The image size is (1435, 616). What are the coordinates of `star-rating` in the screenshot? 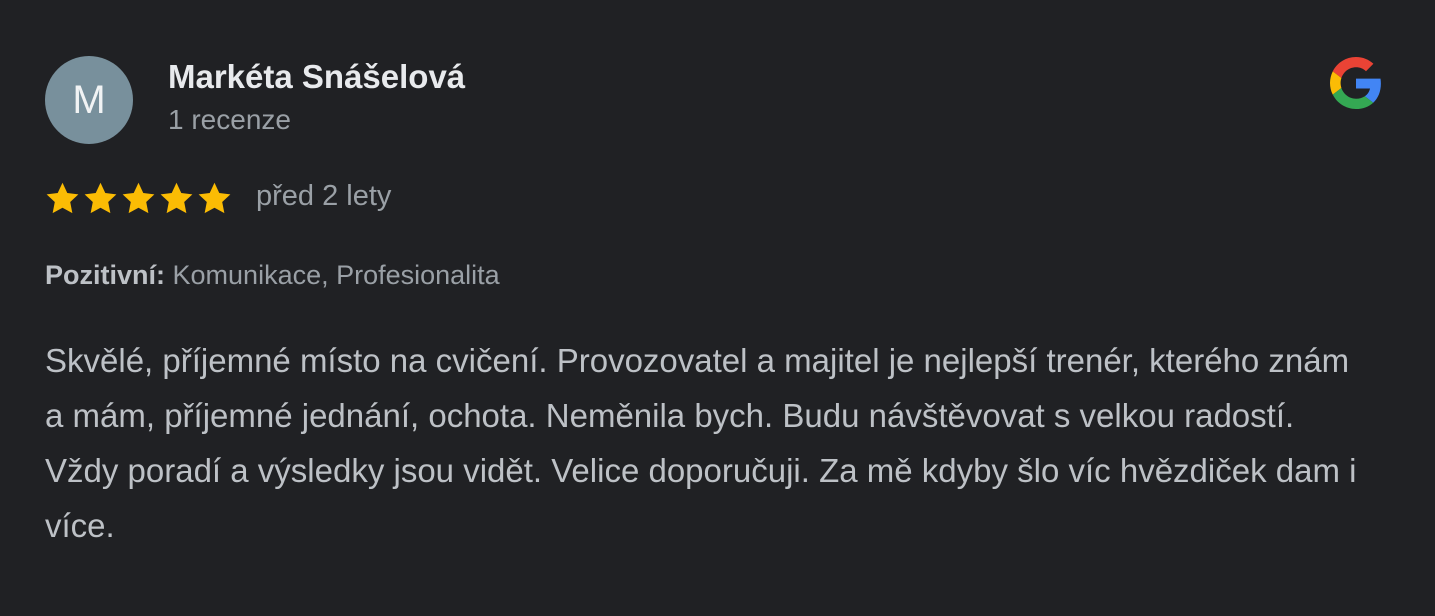 It's located at (138, 198).